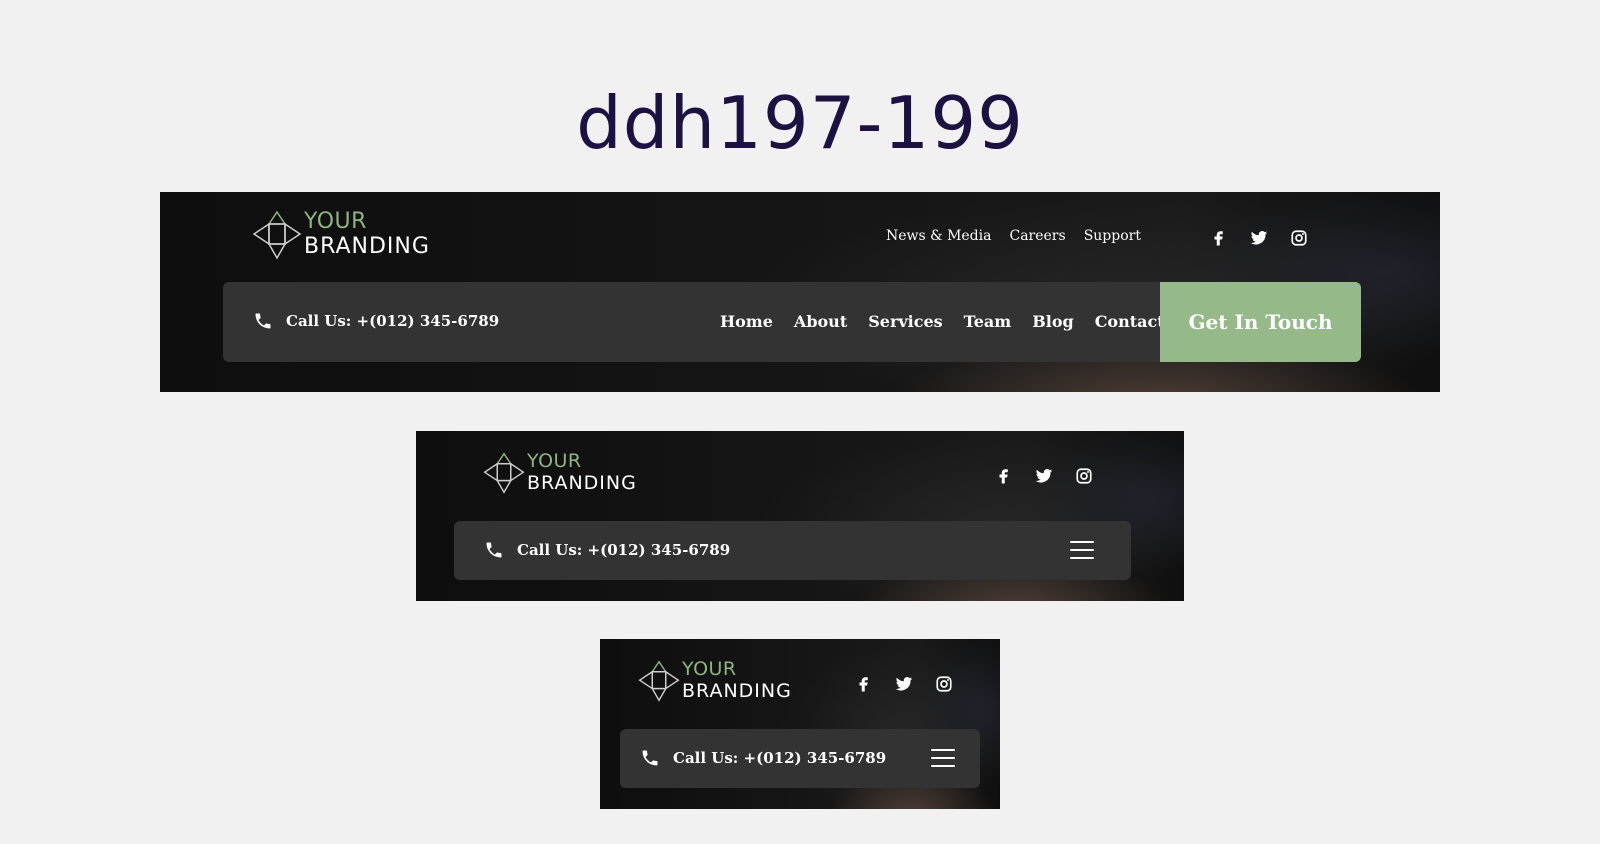 This screenshot has height=844, width=1600. Describe the element at coordinates (1037, 236) in the screenshot. I see `top-link-careers: Careers` at that location.